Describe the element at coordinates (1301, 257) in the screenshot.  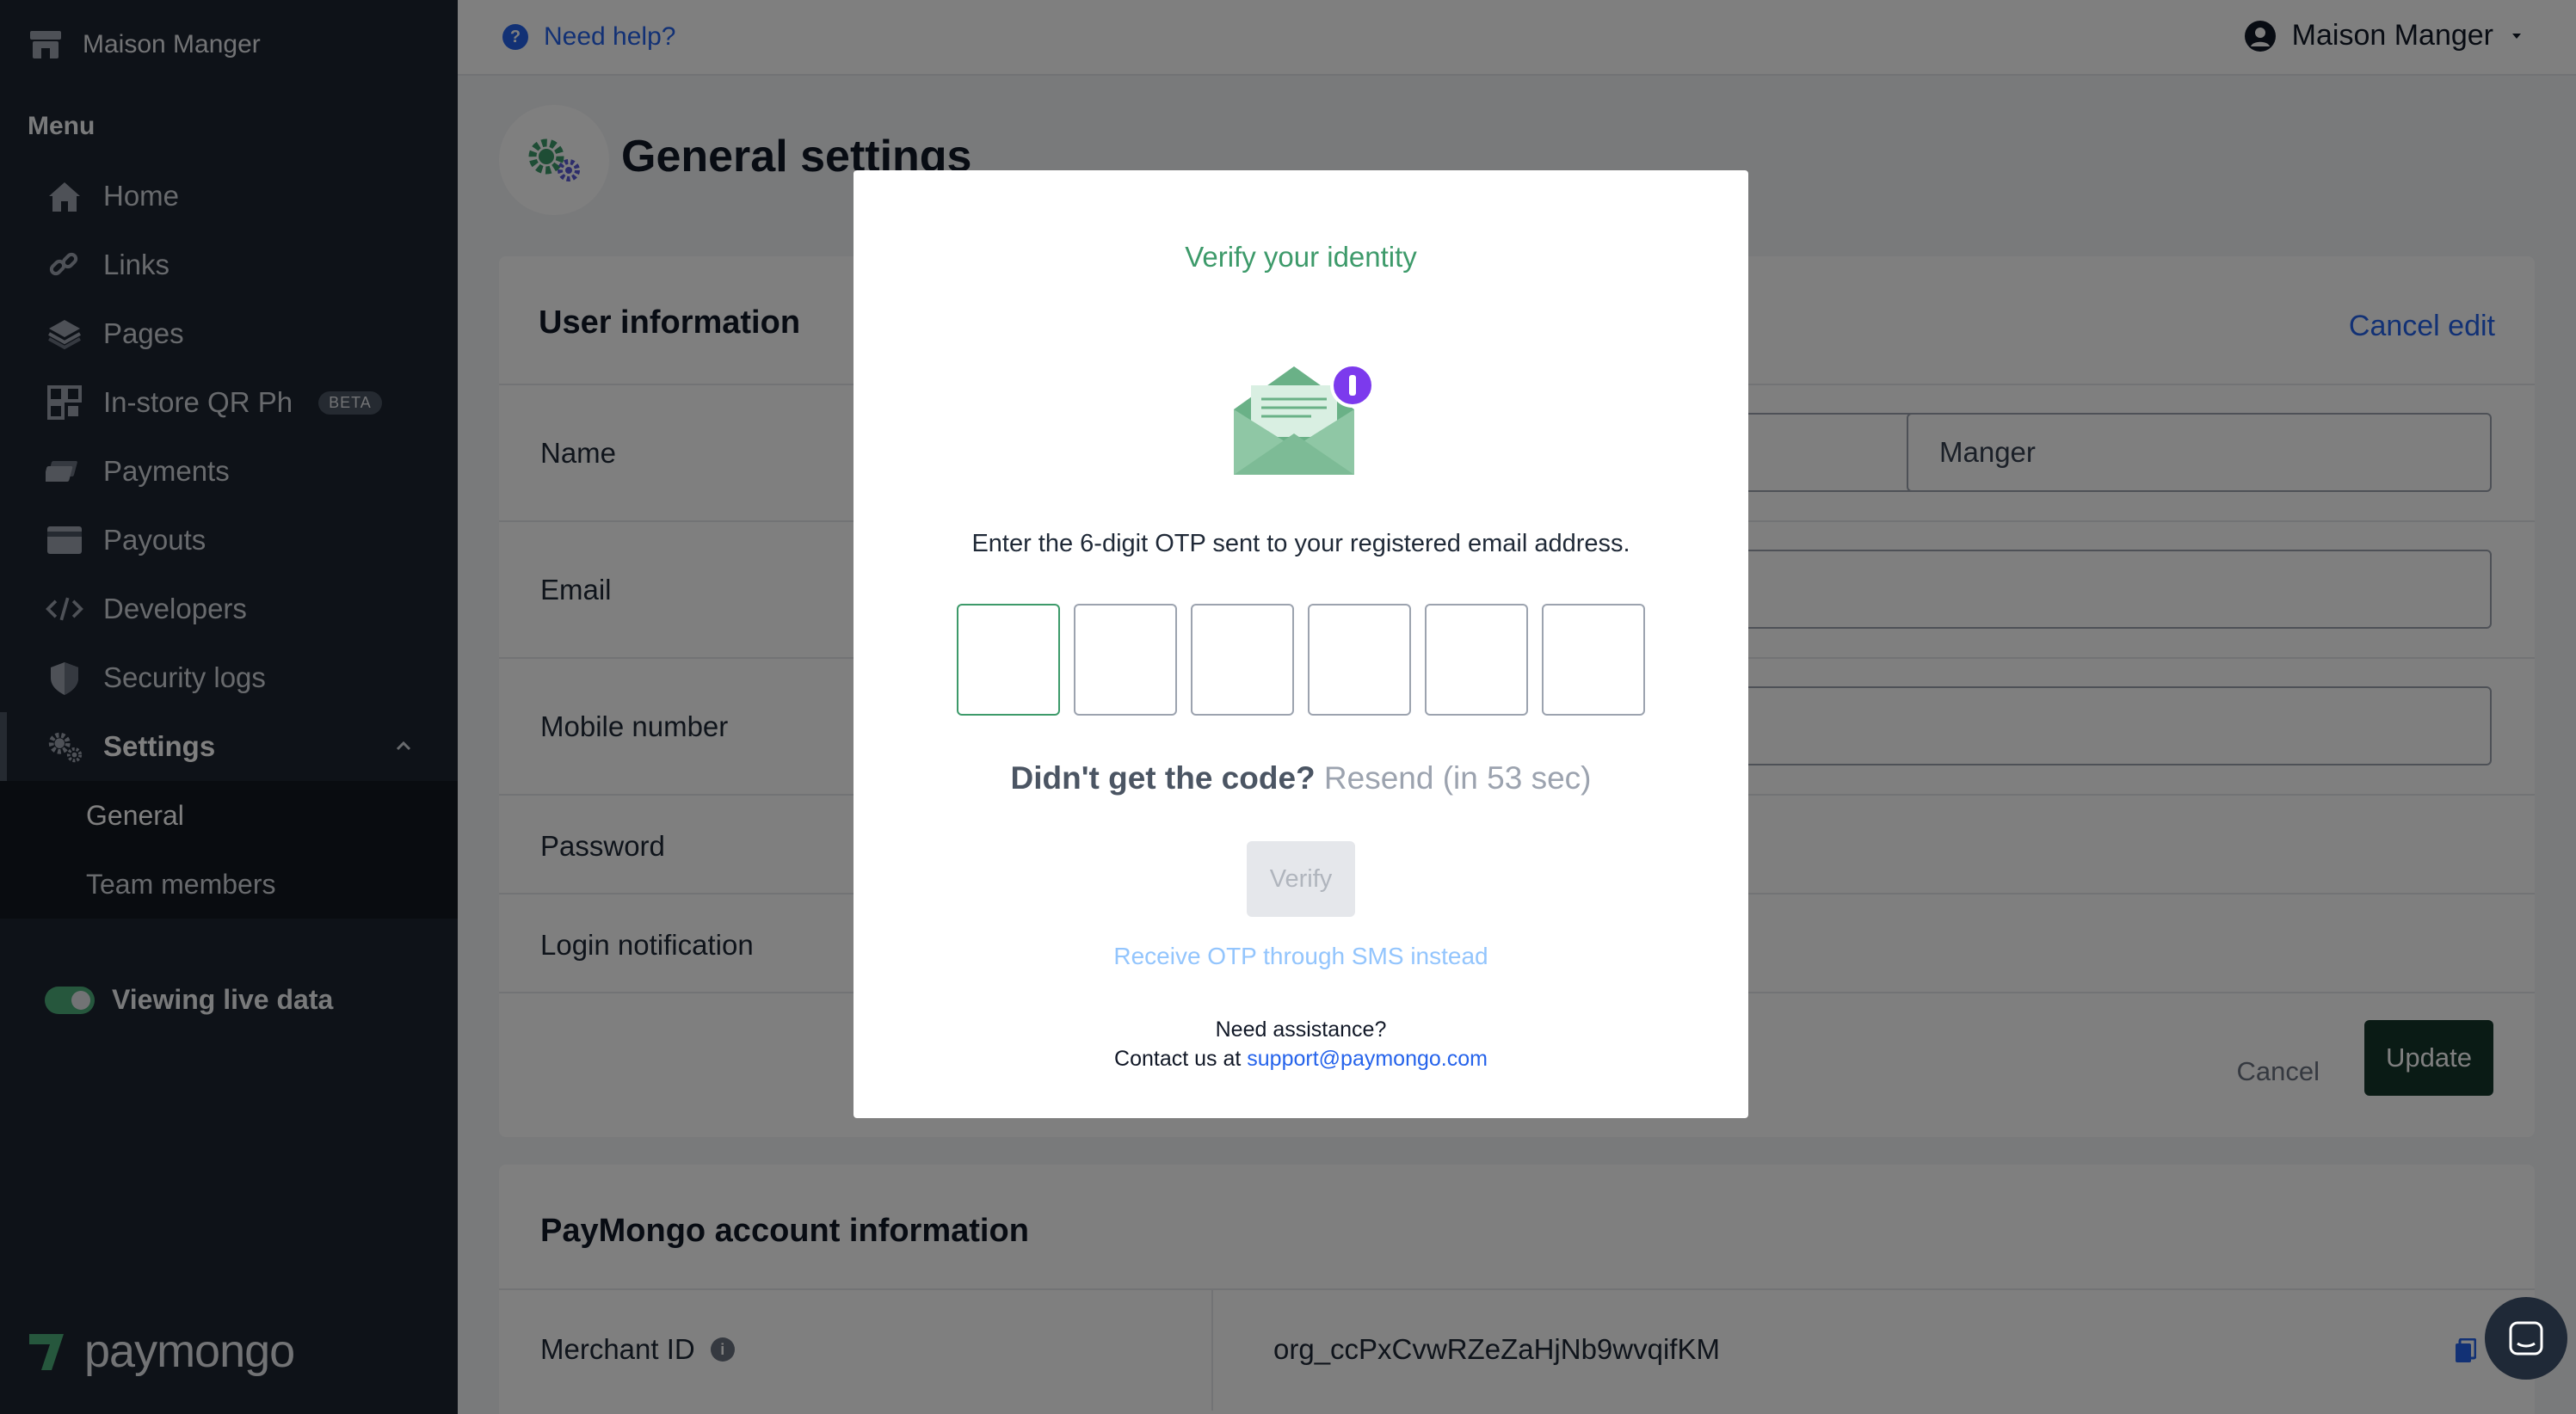
I see `modal-title: Verify your identity` at that location.